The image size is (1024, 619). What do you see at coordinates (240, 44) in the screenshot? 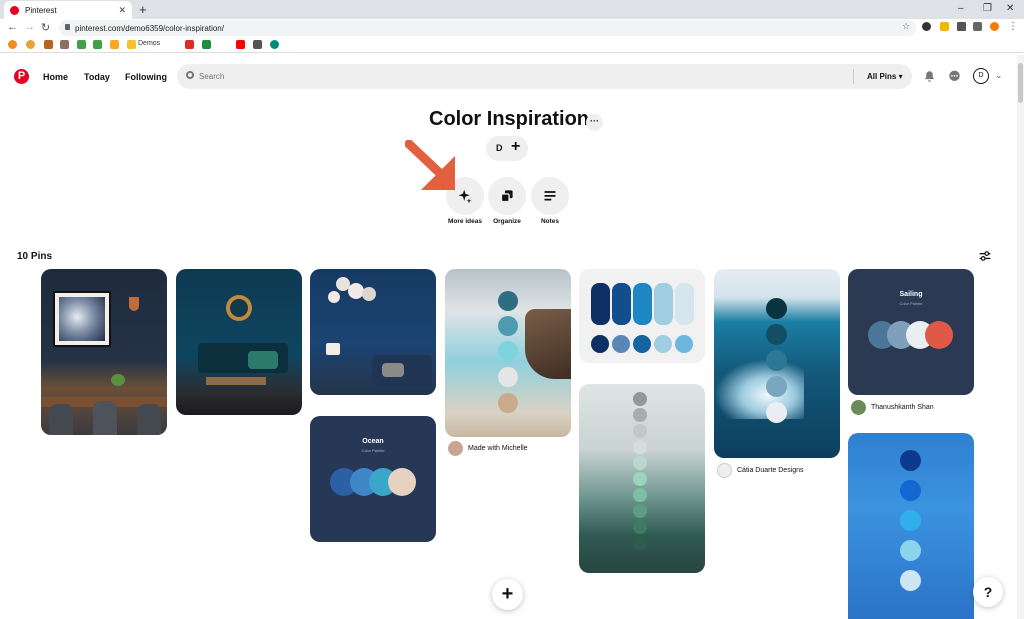
I see `youtube-icon` at bounding box center [240, 44].